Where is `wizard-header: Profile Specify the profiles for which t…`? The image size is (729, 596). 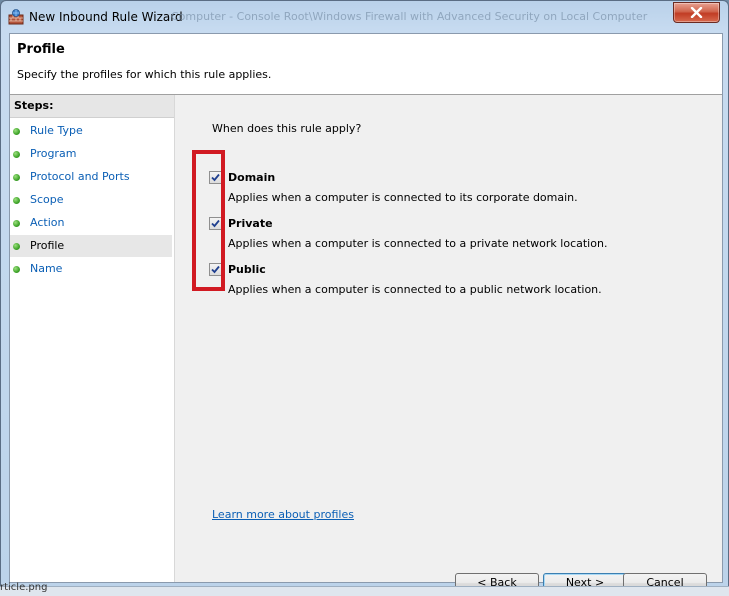
wizard-header: Profile Specify the profiles for which t… is located at coordinates (366, 64).